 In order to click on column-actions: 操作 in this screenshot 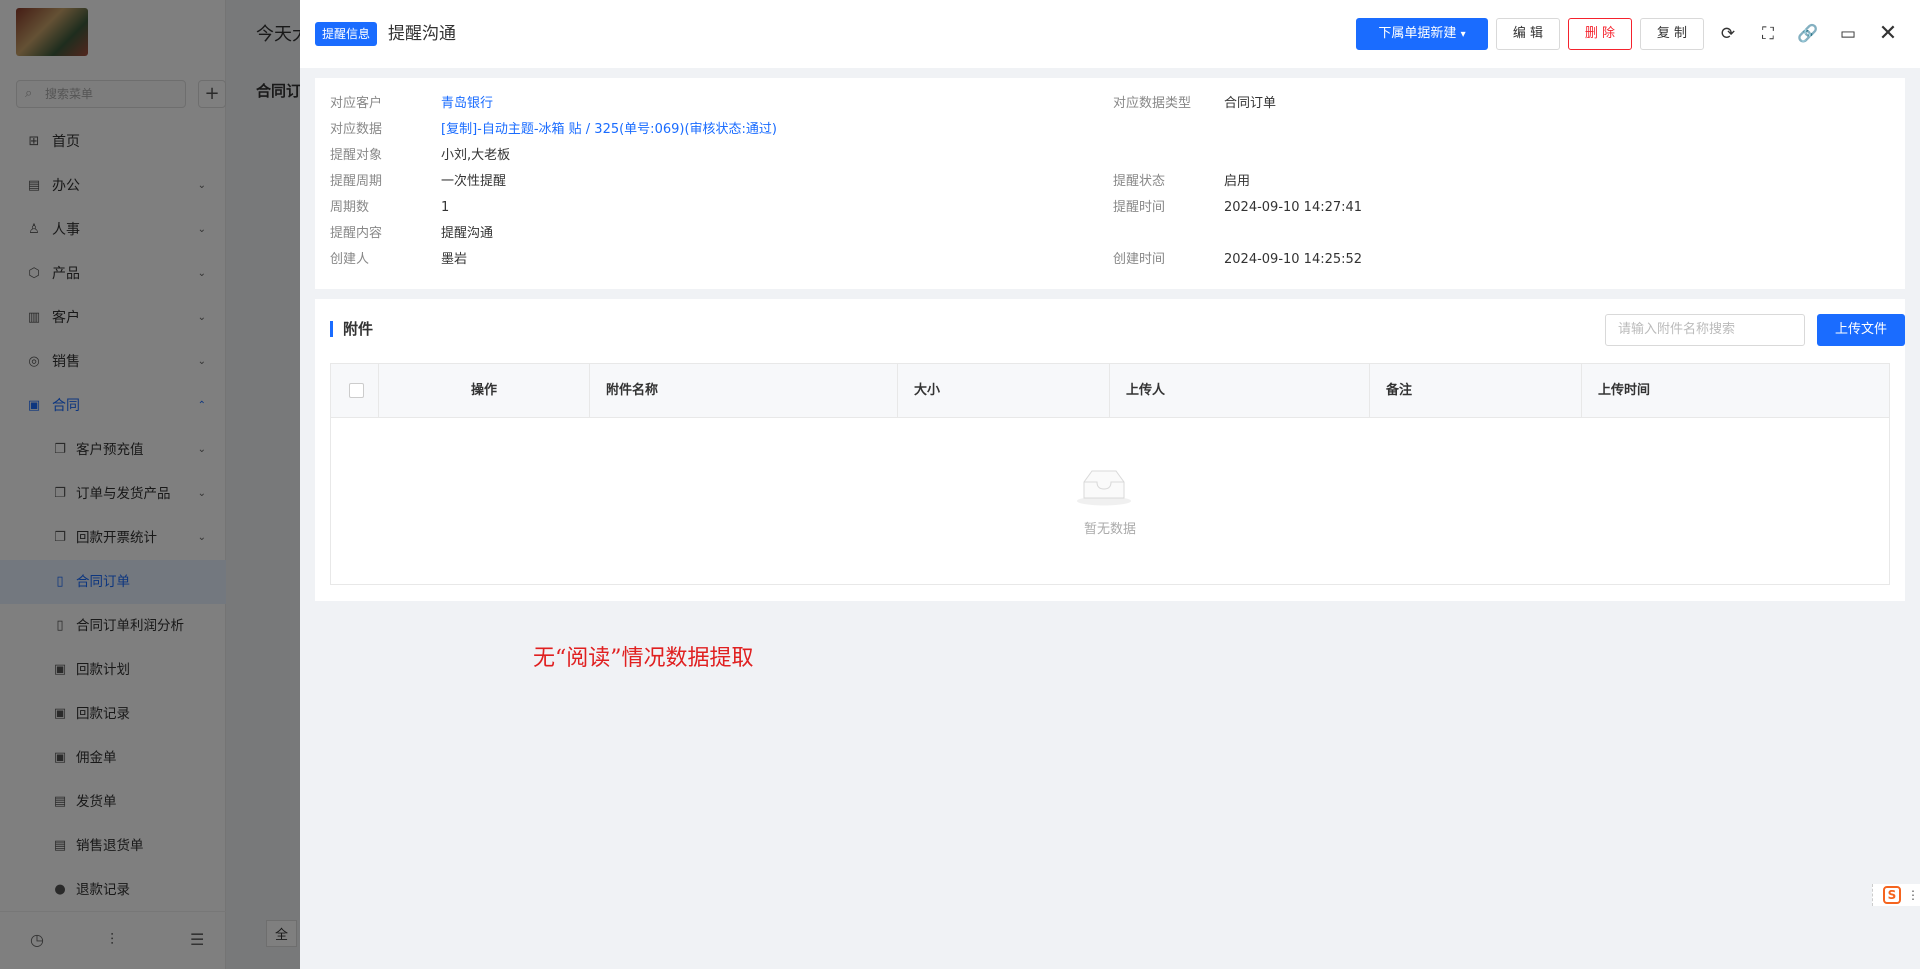, I will do `click(484, 391)`.